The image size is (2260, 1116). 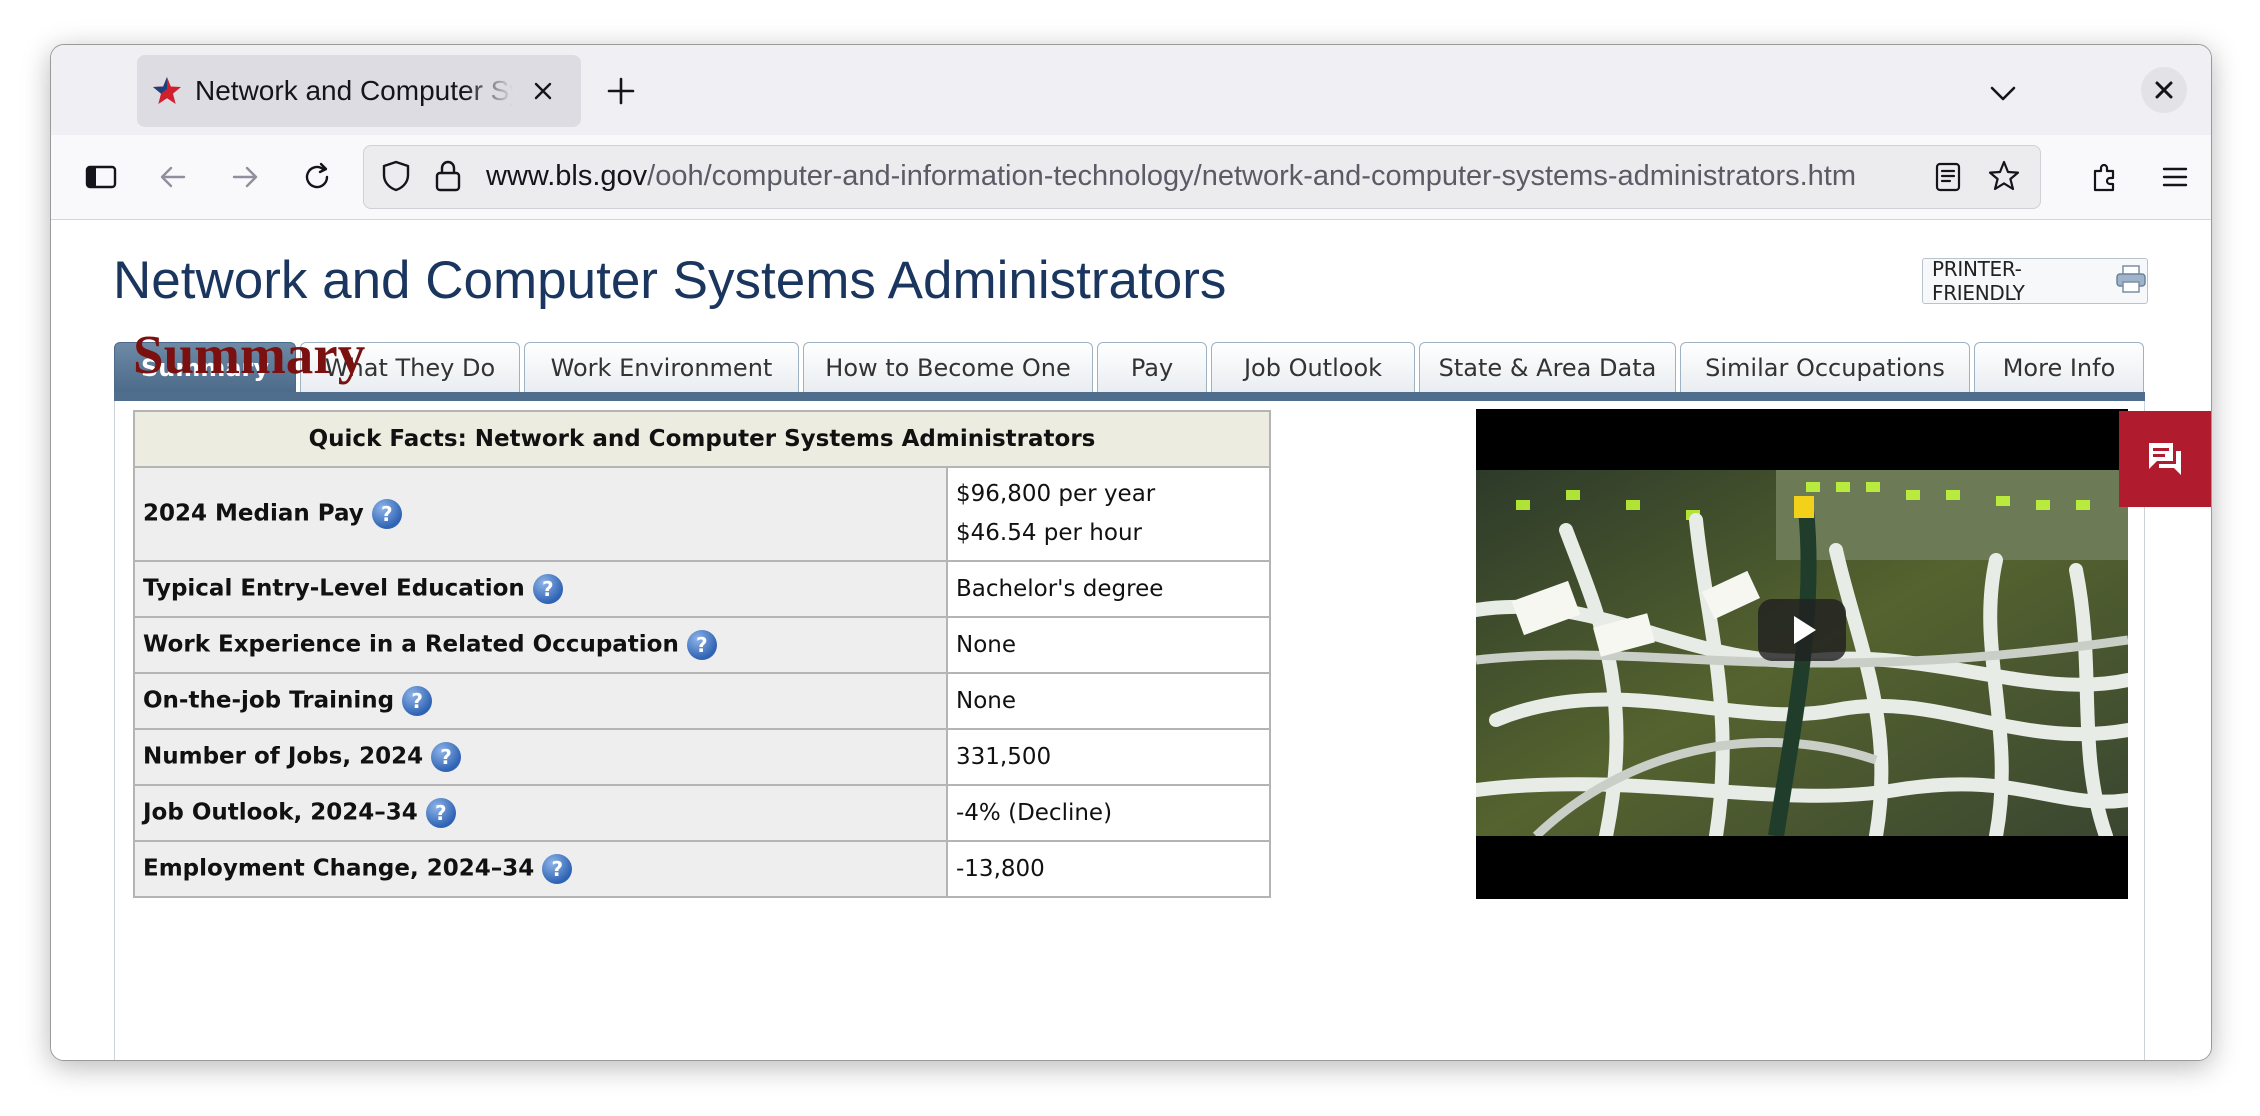 I want to click on row-label: Work Experience in a Related Occupation, so click(x=411, y=644).